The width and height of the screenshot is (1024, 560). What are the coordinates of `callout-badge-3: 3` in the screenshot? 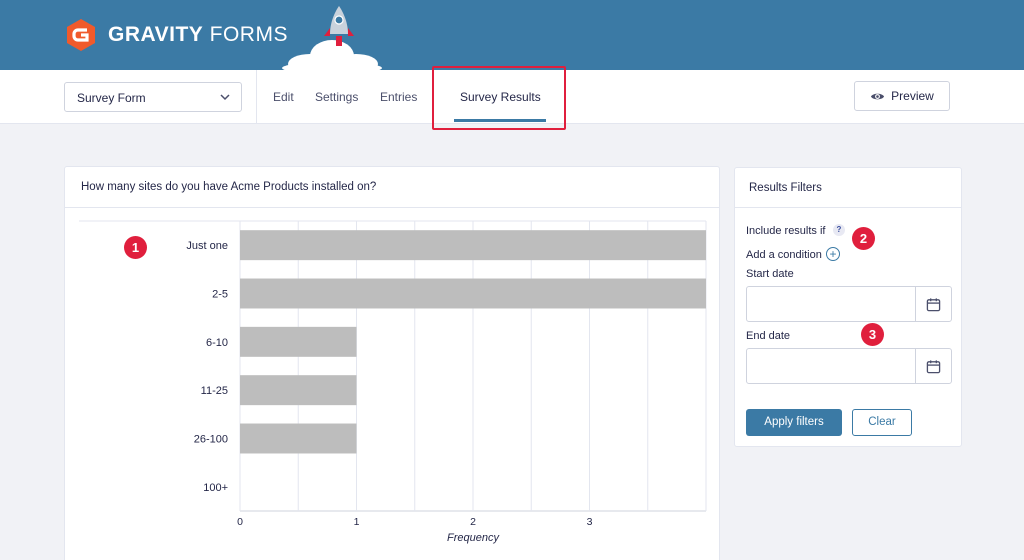 It's located at (872, 334).